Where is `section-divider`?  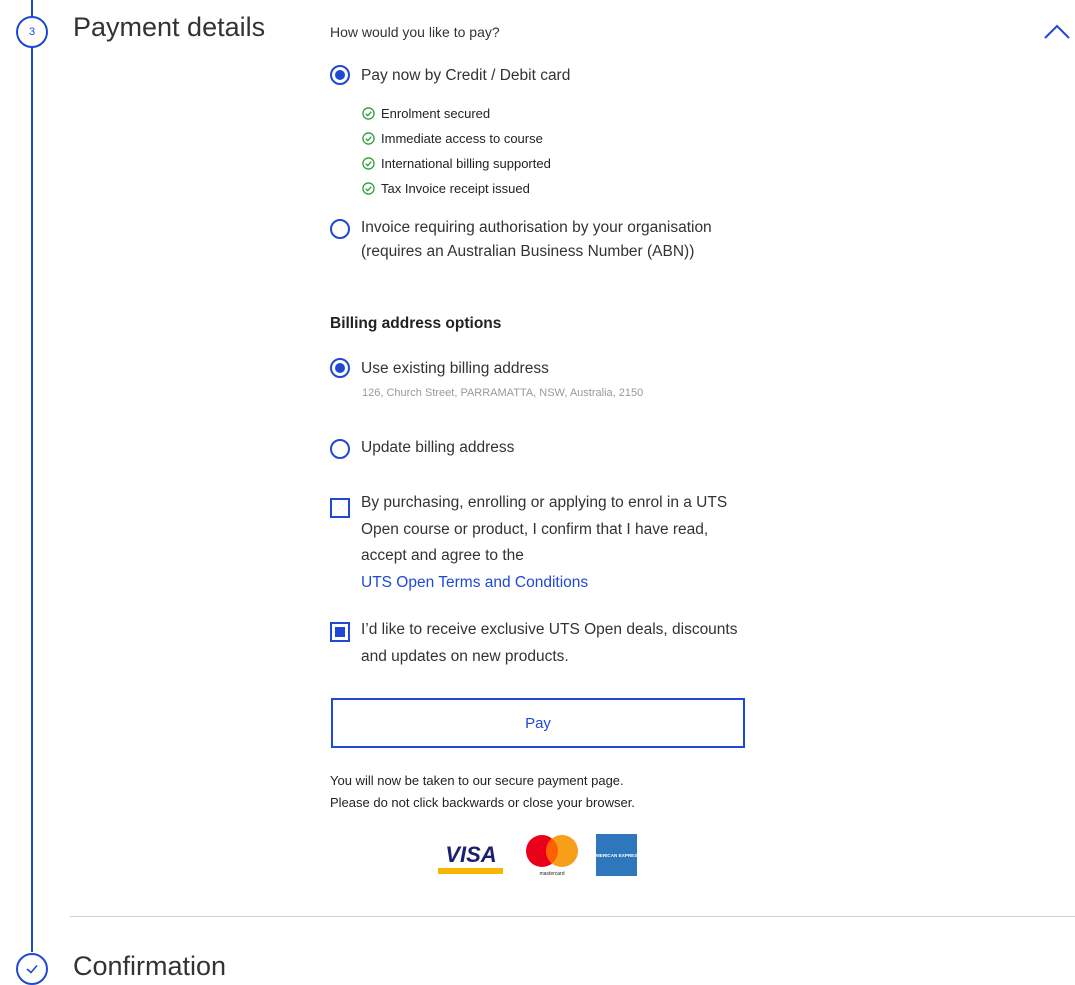 section-divider is located at coordinates (572, 916).